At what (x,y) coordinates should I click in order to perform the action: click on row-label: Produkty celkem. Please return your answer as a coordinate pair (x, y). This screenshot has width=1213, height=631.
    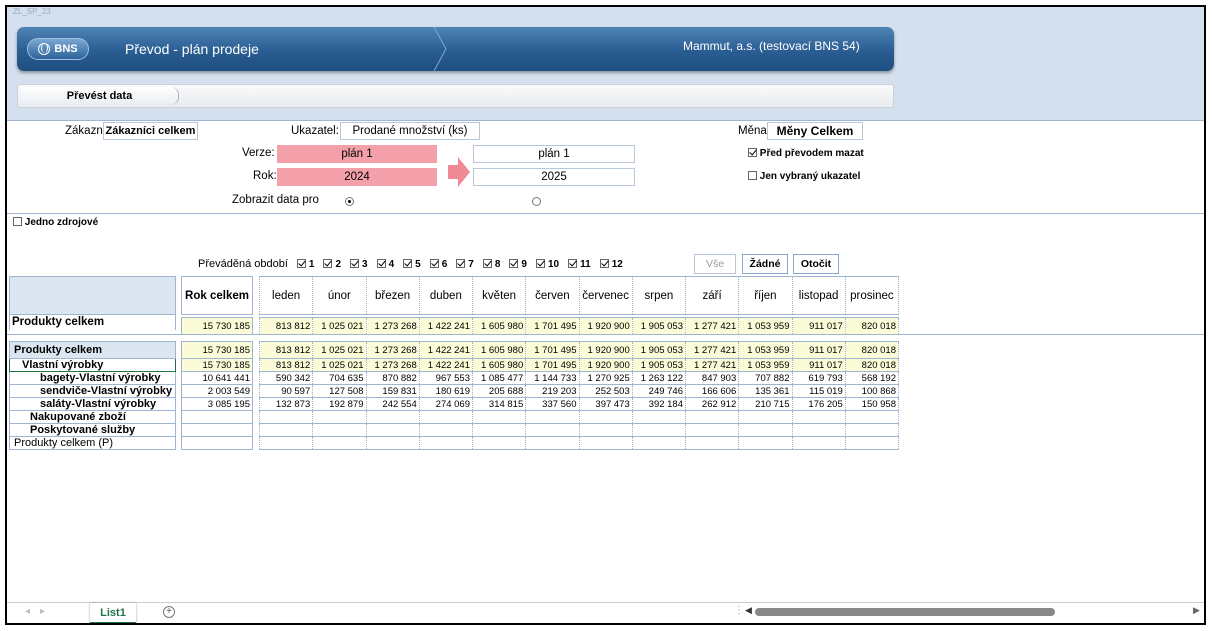
    Looking at the image, I should click on (92, 350).